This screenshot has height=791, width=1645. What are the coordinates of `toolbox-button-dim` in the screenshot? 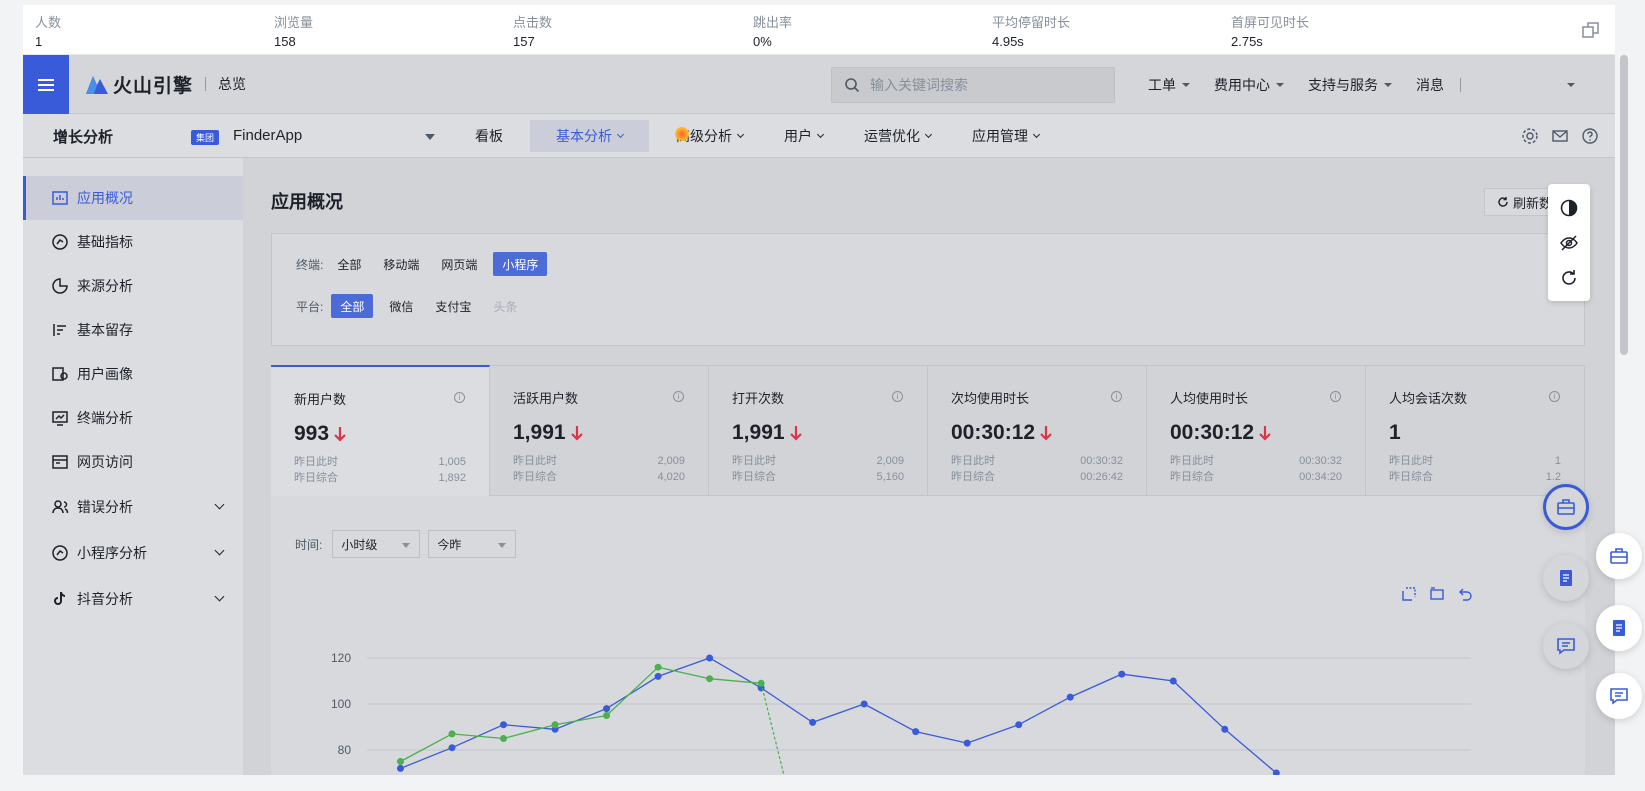 It's located at (1566, 507).